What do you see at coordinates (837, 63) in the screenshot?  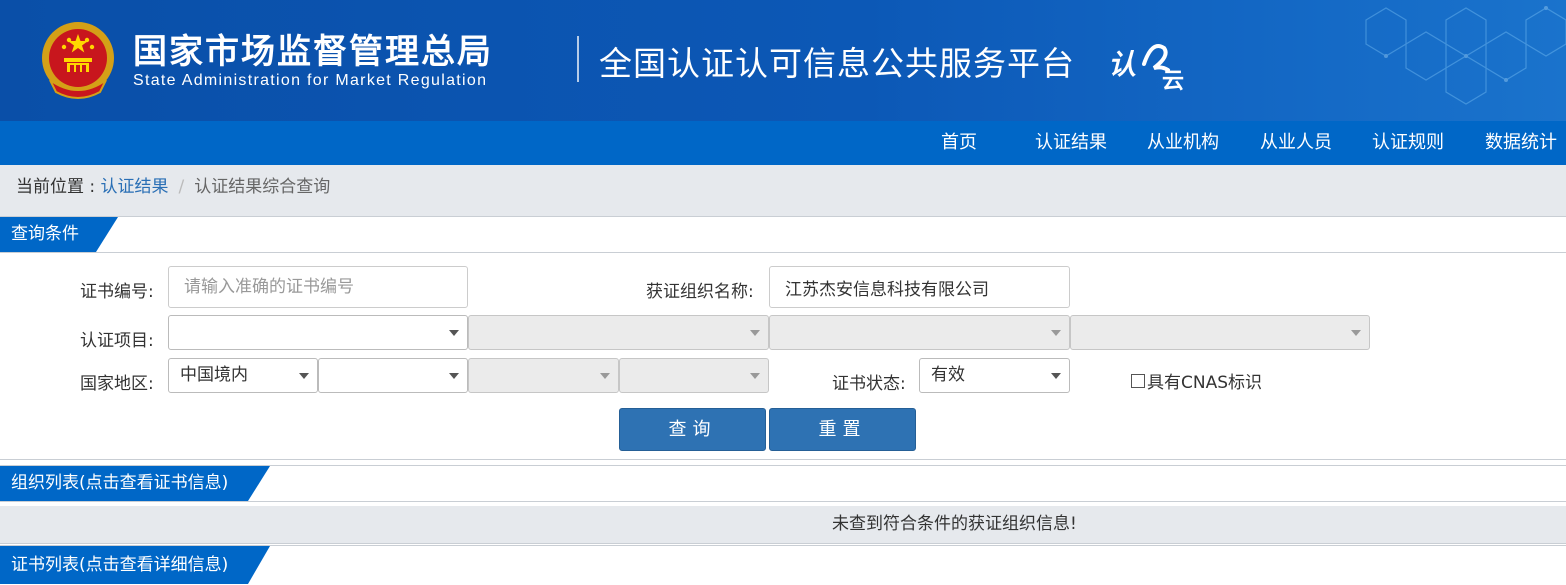 I see `platform-title: 全国认证认可信息公共服务平台` at bounding box center [837, 63].